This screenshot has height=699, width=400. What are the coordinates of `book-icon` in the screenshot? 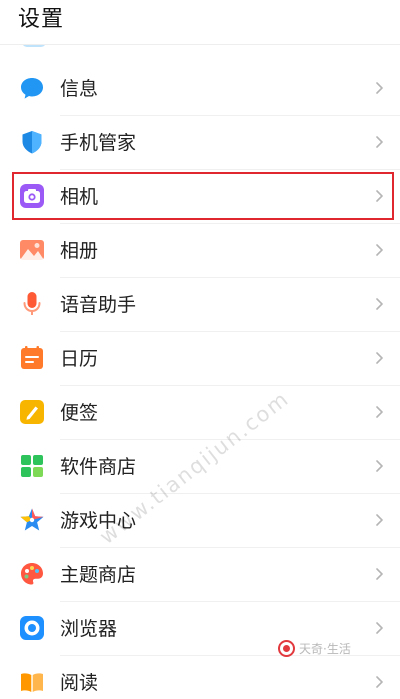 It's located at (32, 682).